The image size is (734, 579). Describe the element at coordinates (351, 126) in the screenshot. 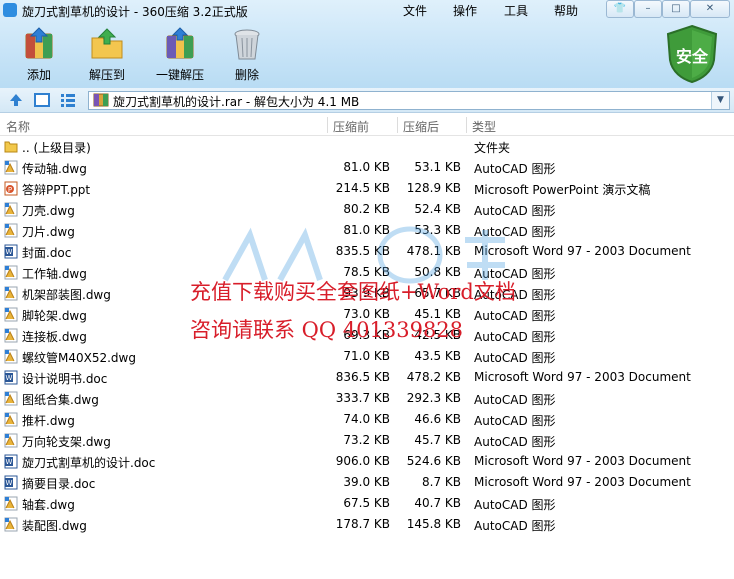

I see `column-compressed: 压缩前` at that location.